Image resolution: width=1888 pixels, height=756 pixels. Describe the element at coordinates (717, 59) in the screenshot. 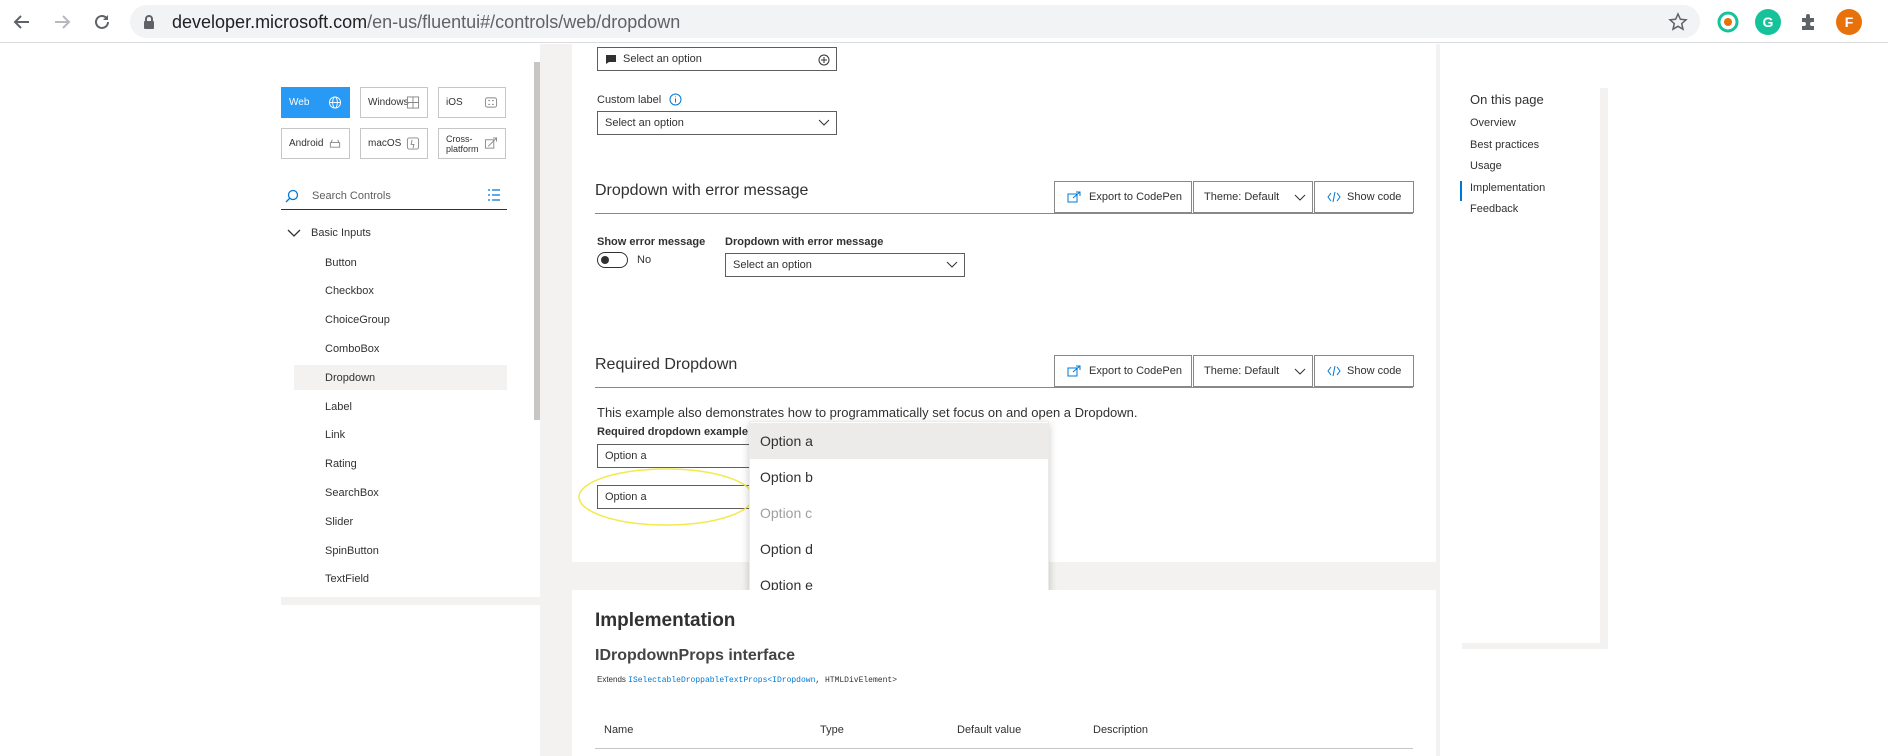

I see `icon-dropdown: Select an option` at that location.